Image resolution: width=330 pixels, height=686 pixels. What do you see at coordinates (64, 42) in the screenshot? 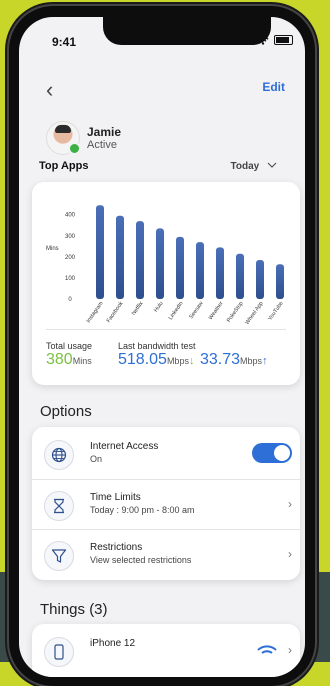
I see `status-time: 9:41` at bounding box center [64, 42].